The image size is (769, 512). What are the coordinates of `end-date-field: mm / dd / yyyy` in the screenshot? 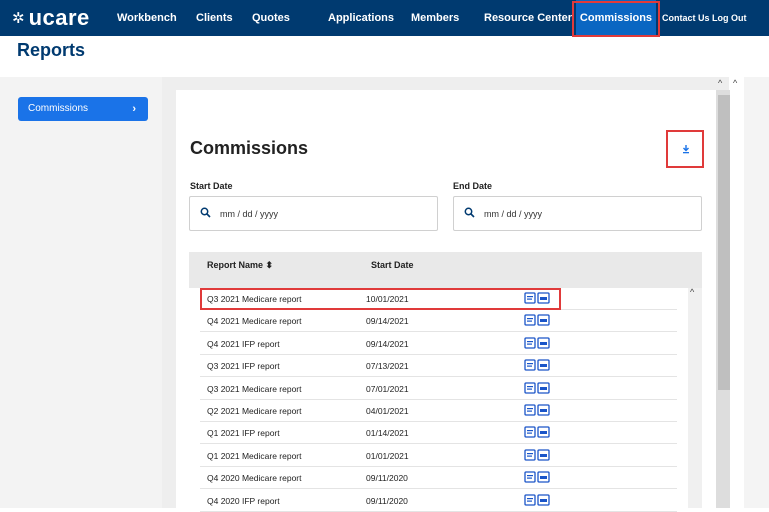 It's located at (577, 213).